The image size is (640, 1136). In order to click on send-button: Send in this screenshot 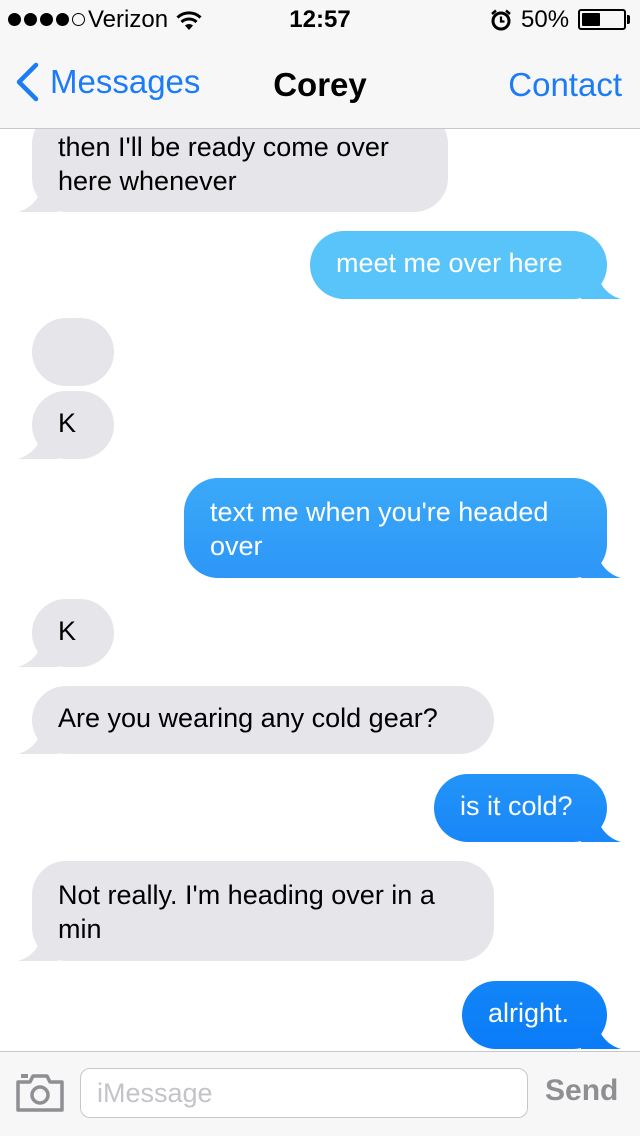, I will do `click(581, 1091)`.